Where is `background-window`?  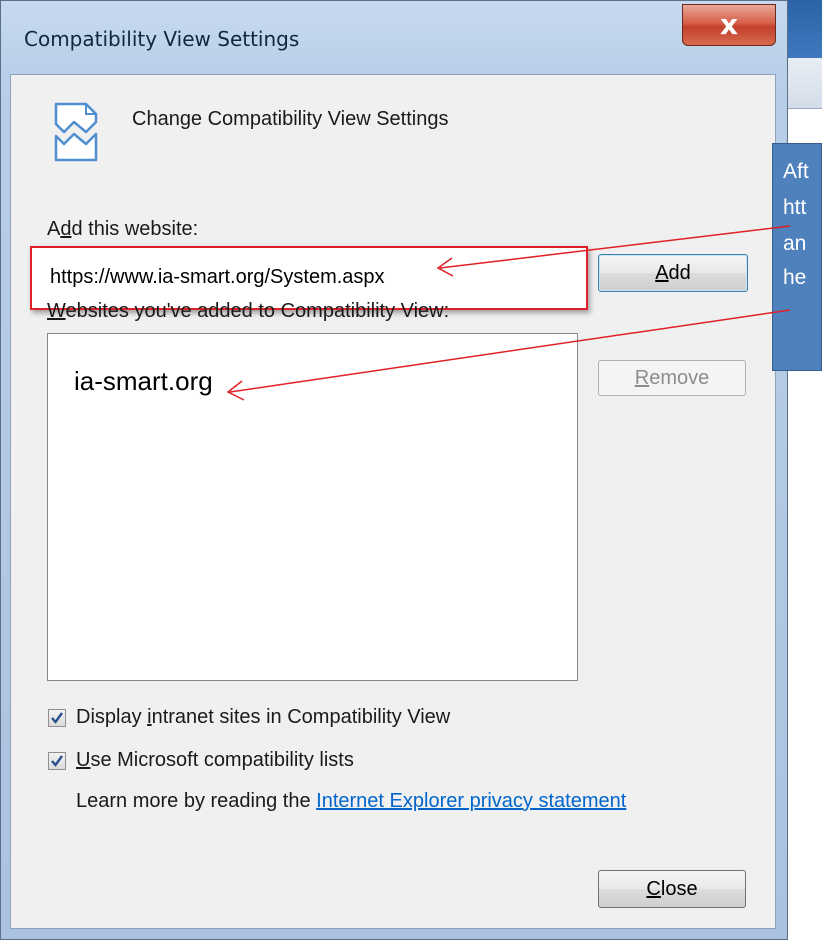 background-window is located at coordinates (805, 470).